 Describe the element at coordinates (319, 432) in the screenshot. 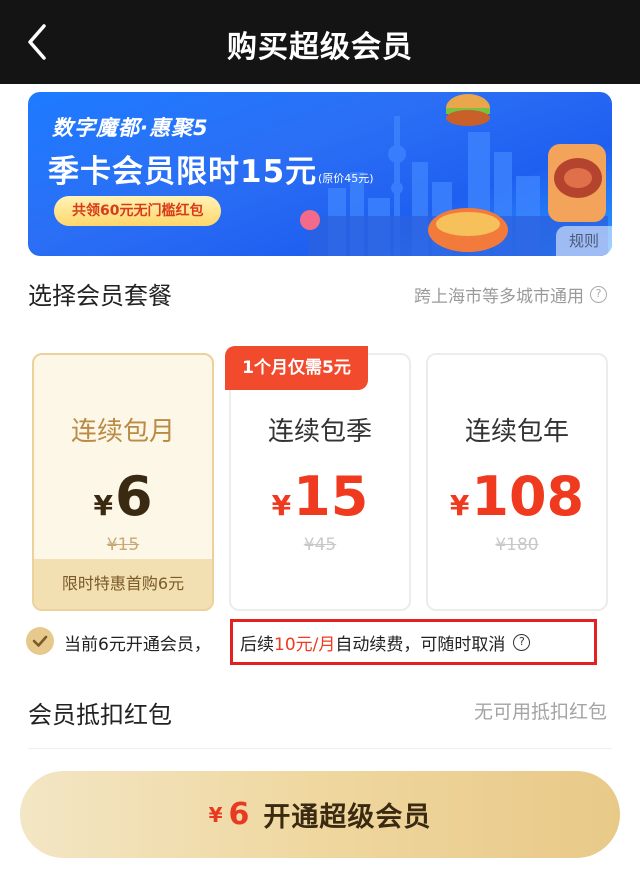

I see `plan-name: 连续包季` at that location.